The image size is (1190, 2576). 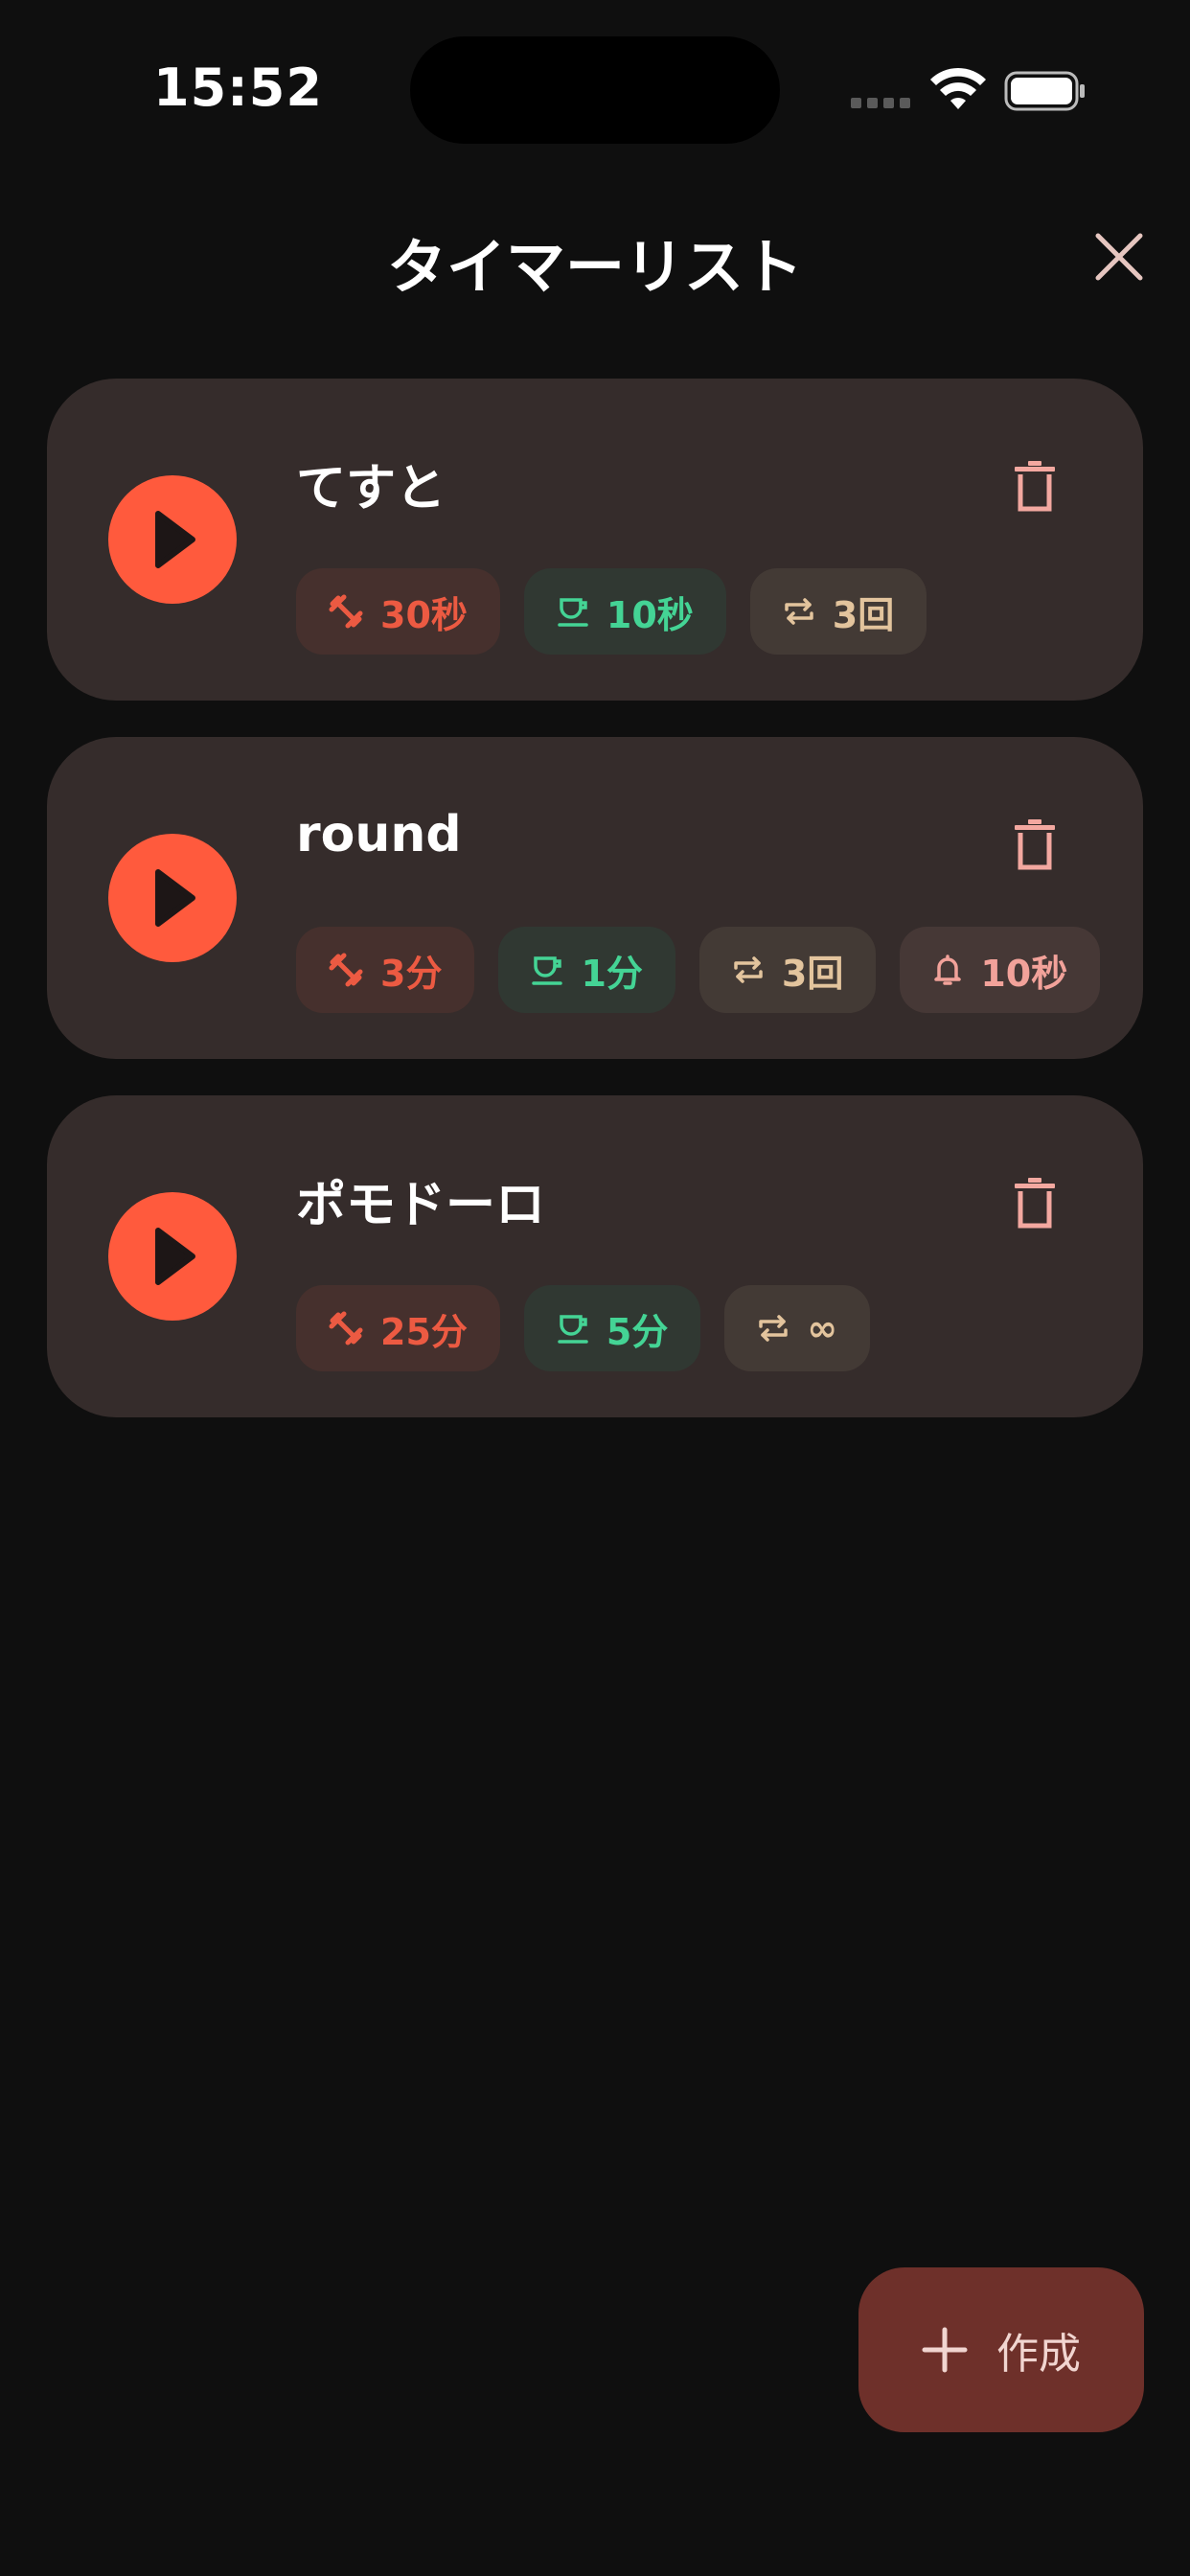 What do you see at coordinates (1044, 91) in the screenshot?
I see `battery-icon` at bounding box center [1044, 91].